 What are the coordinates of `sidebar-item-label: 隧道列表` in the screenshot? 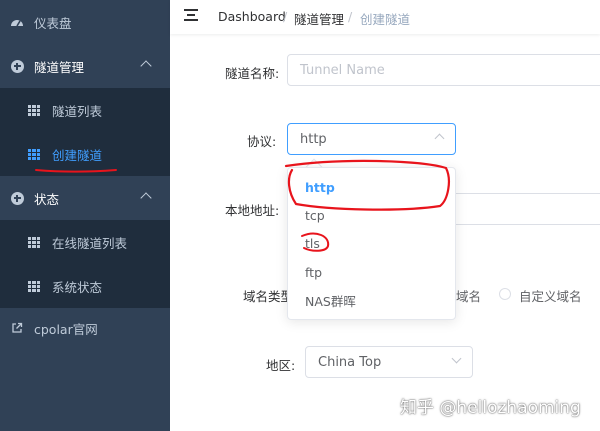 It's located at (77, 111).